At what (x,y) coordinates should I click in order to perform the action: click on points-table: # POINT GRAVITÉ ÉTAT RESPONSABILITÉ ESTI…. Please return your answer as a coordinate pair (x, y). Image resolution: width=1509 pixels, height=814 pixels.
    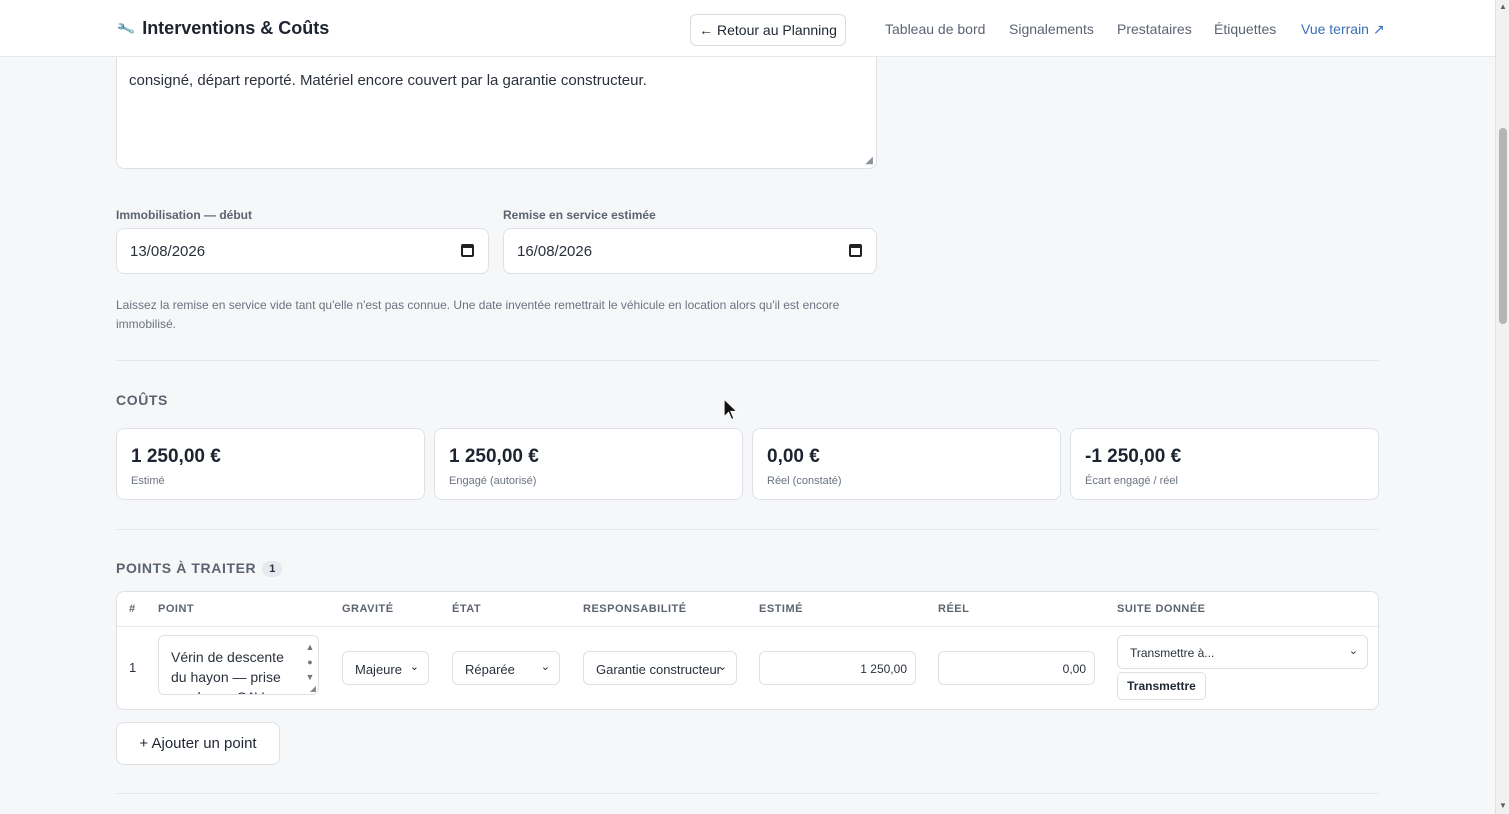
    Looking at the image, I should click on (747, 650).